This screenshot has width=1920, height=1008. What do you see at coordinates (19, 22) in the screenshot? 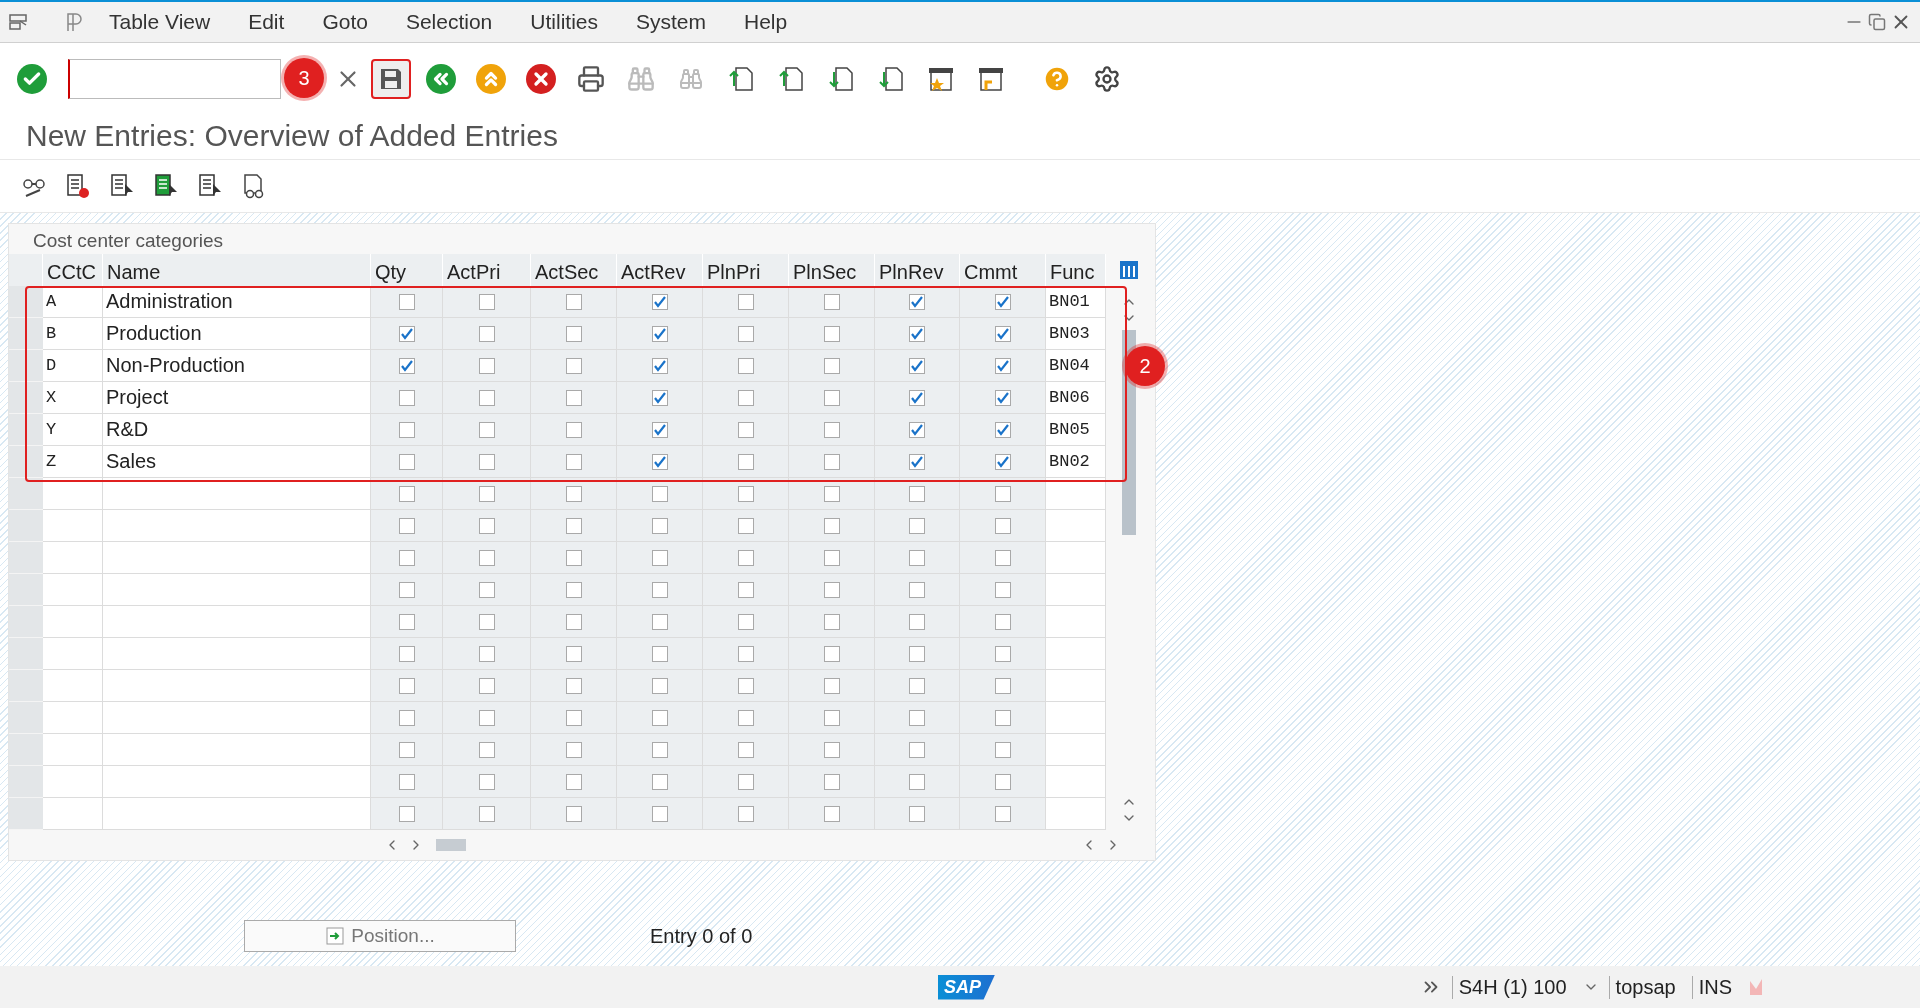
I see `menu-icon` at bounding box center [19, 22].